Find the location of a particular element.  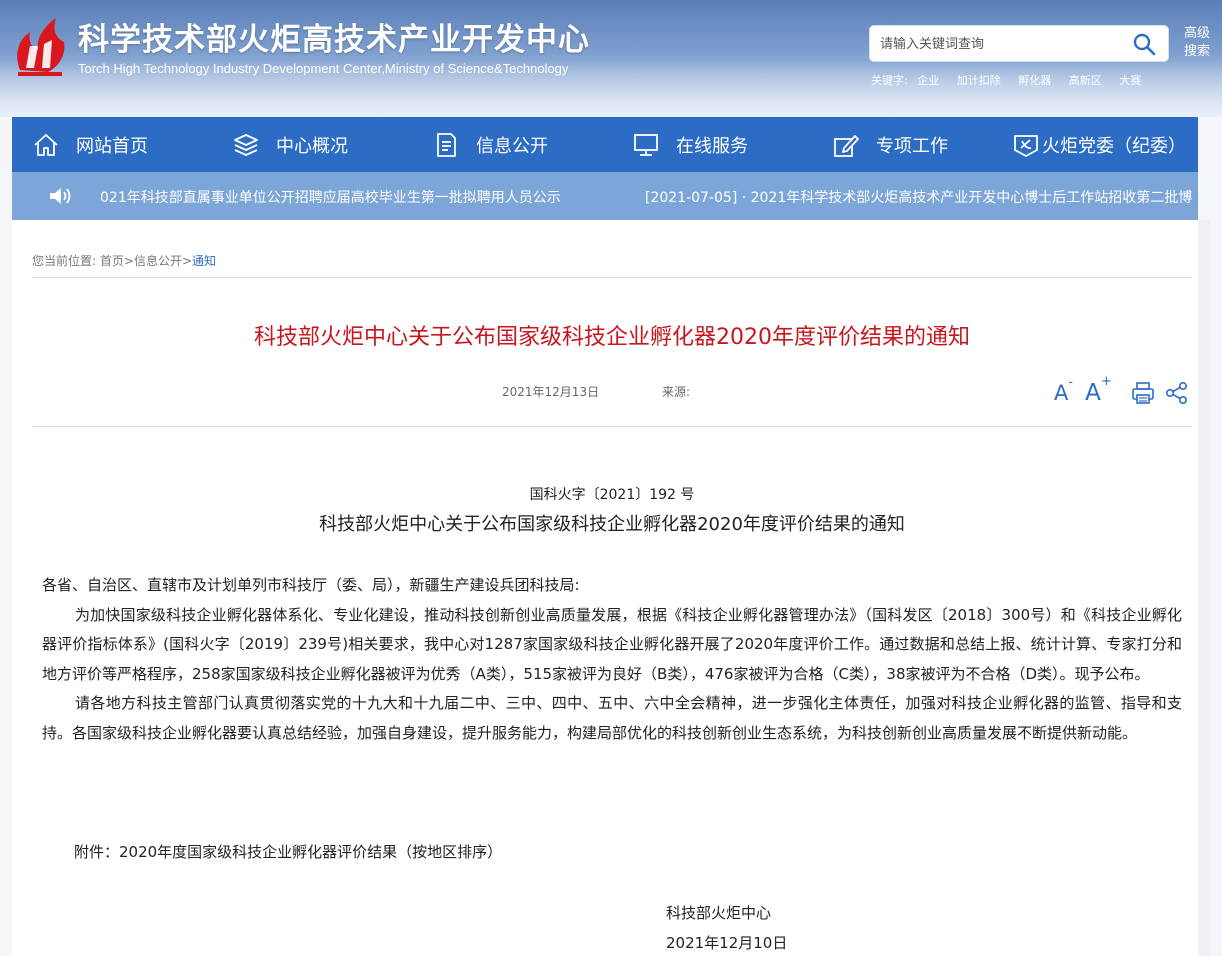

document-title: 科技部火炬中心关于公布国家级科技企业孵化器2020年度评价结果的通知 is located at coordinates (612, 524).